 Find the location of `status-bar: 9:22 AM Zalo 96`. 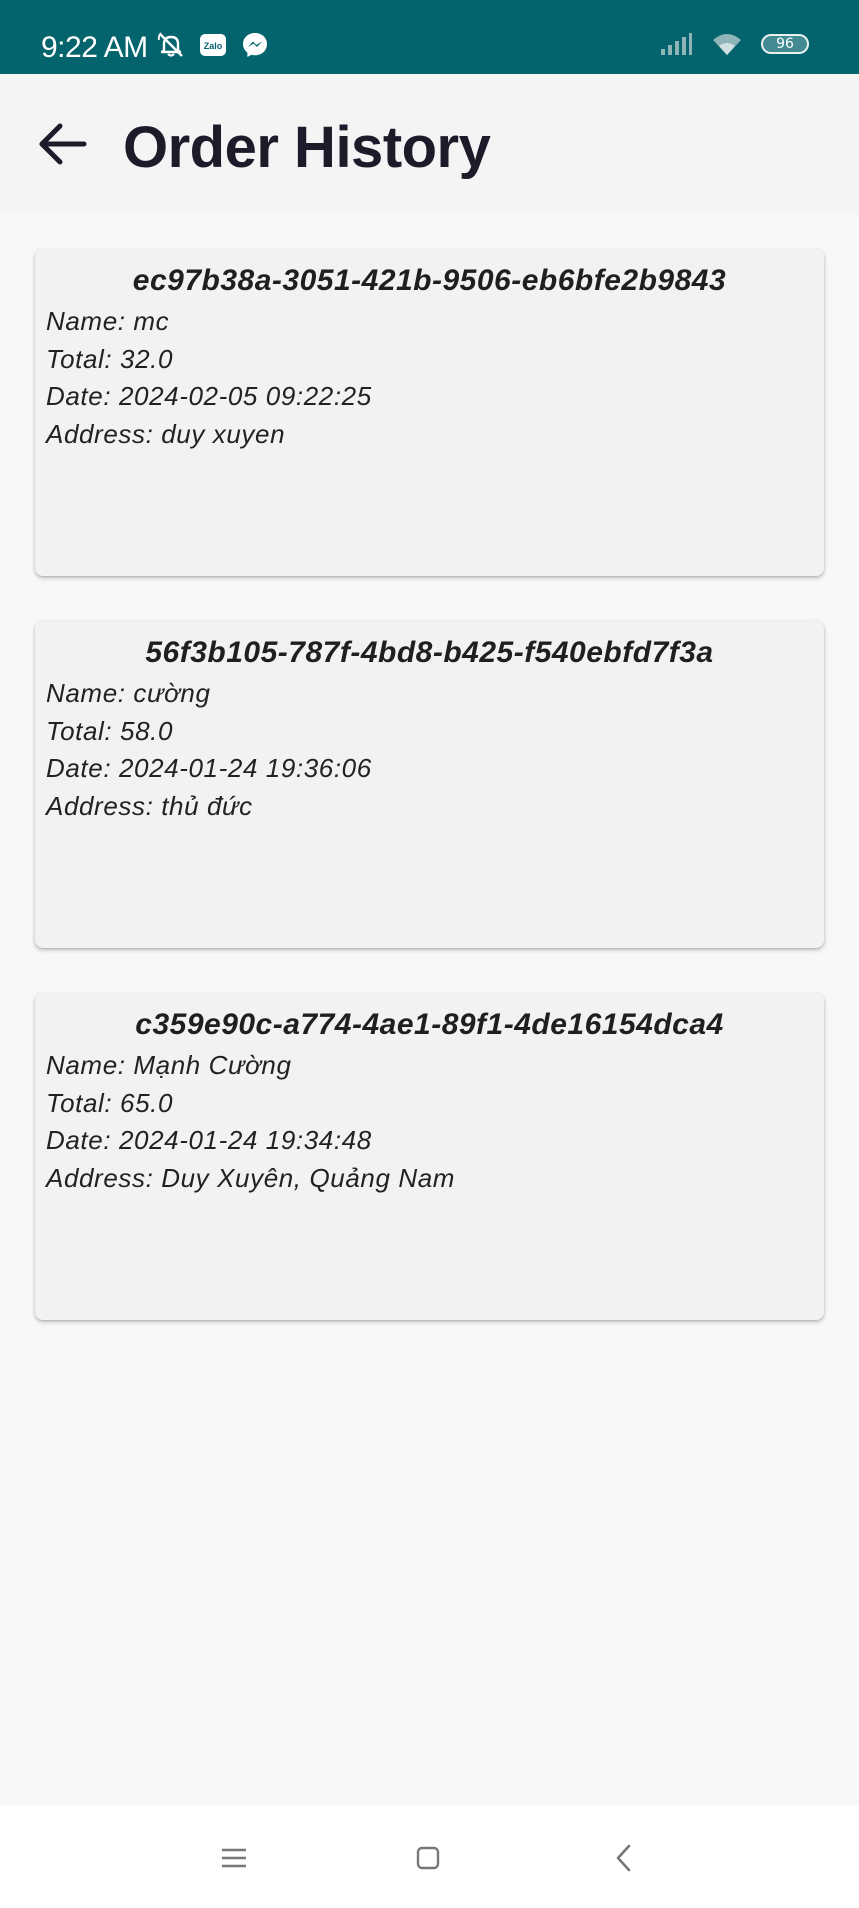

status-bar: 9:22 AM Zalo 96 is located at coordinates (429, 37).